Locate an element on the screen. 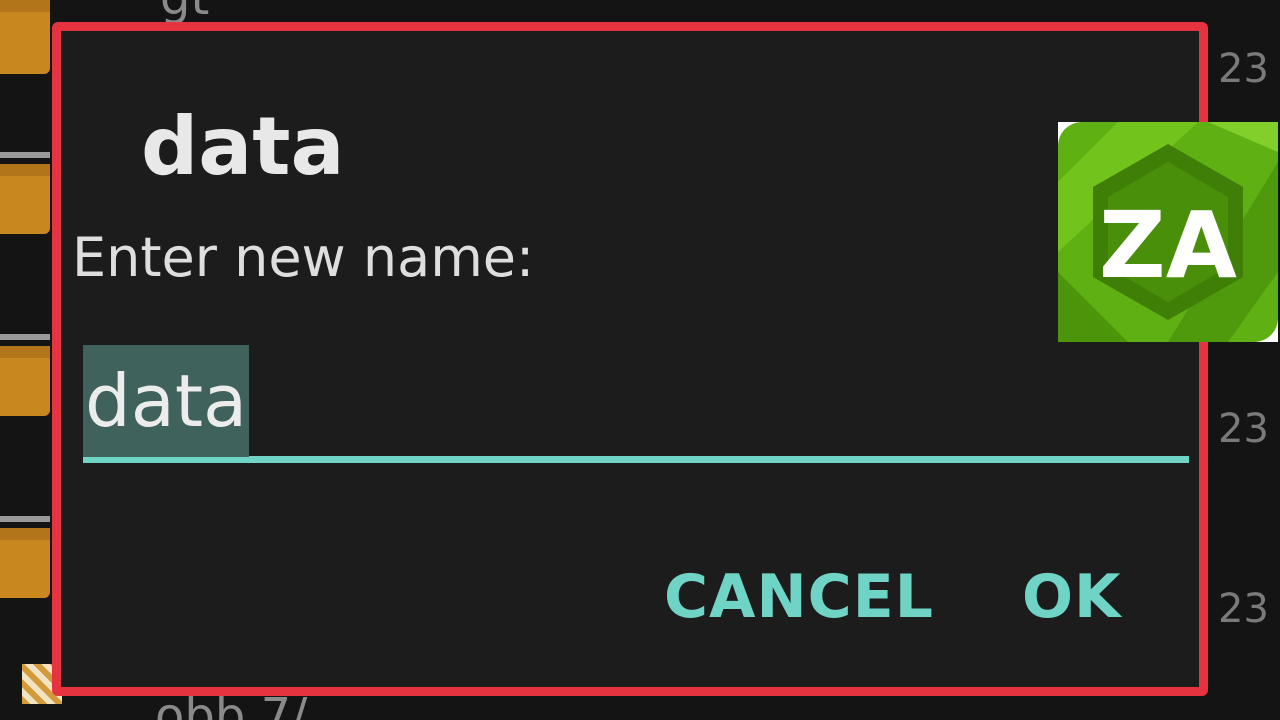 Image resolution: width=1280 pixels, height=720 pixels. zarchiver-logo-icon: ZA is located at coordinates (1168, 232).